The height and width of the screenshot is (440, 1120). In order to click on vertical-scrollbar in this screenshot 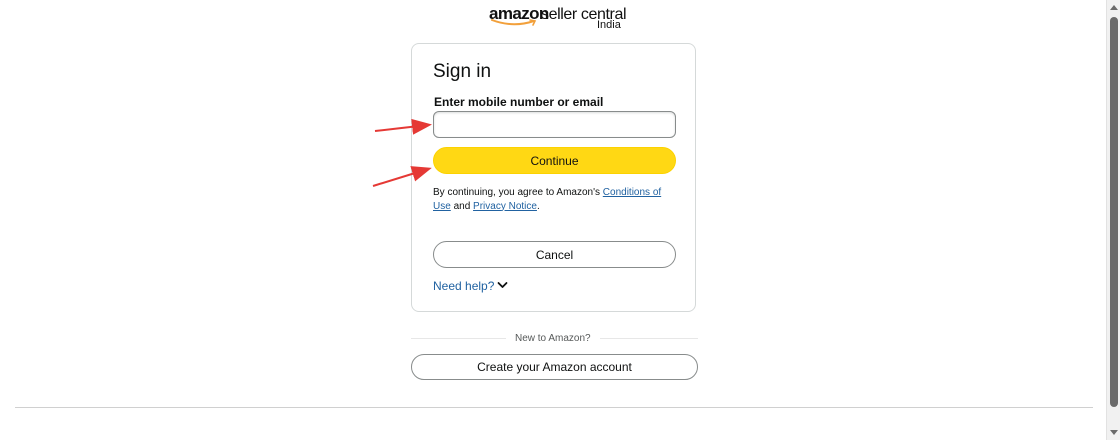, I will do `click(1113, 220)`.